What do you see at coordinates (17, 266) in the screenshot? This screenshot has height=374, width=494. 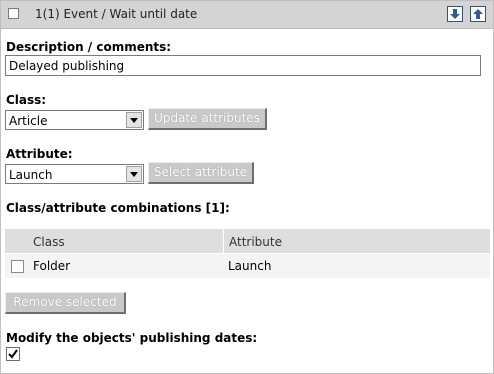 I see `row-select-checkbox` at bounding box center [17, 266].